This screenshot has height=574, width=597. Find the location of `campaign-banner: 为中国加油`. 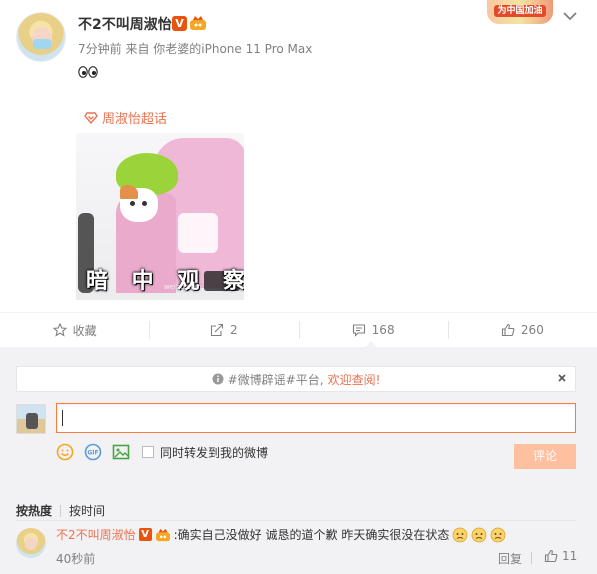

campaign-banner: 为中国加油 is located at coordinates (520, 12).